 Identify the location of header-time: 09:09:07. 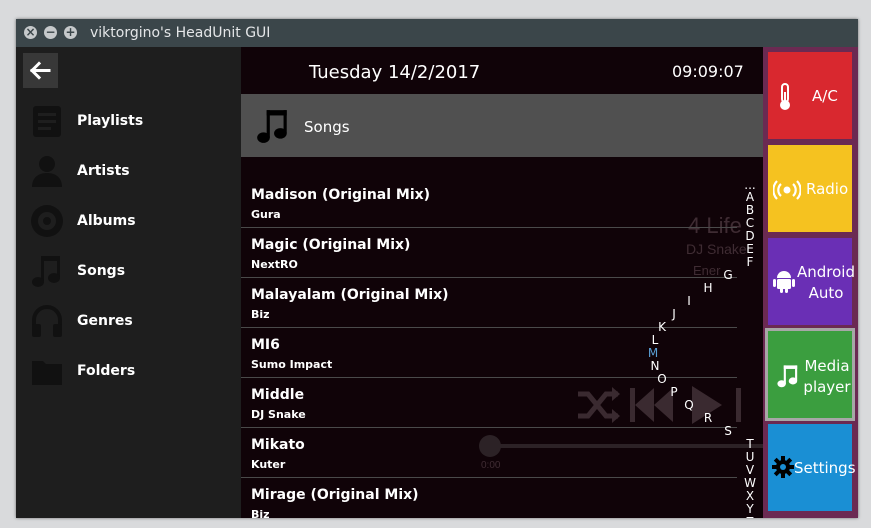
(708, 71).